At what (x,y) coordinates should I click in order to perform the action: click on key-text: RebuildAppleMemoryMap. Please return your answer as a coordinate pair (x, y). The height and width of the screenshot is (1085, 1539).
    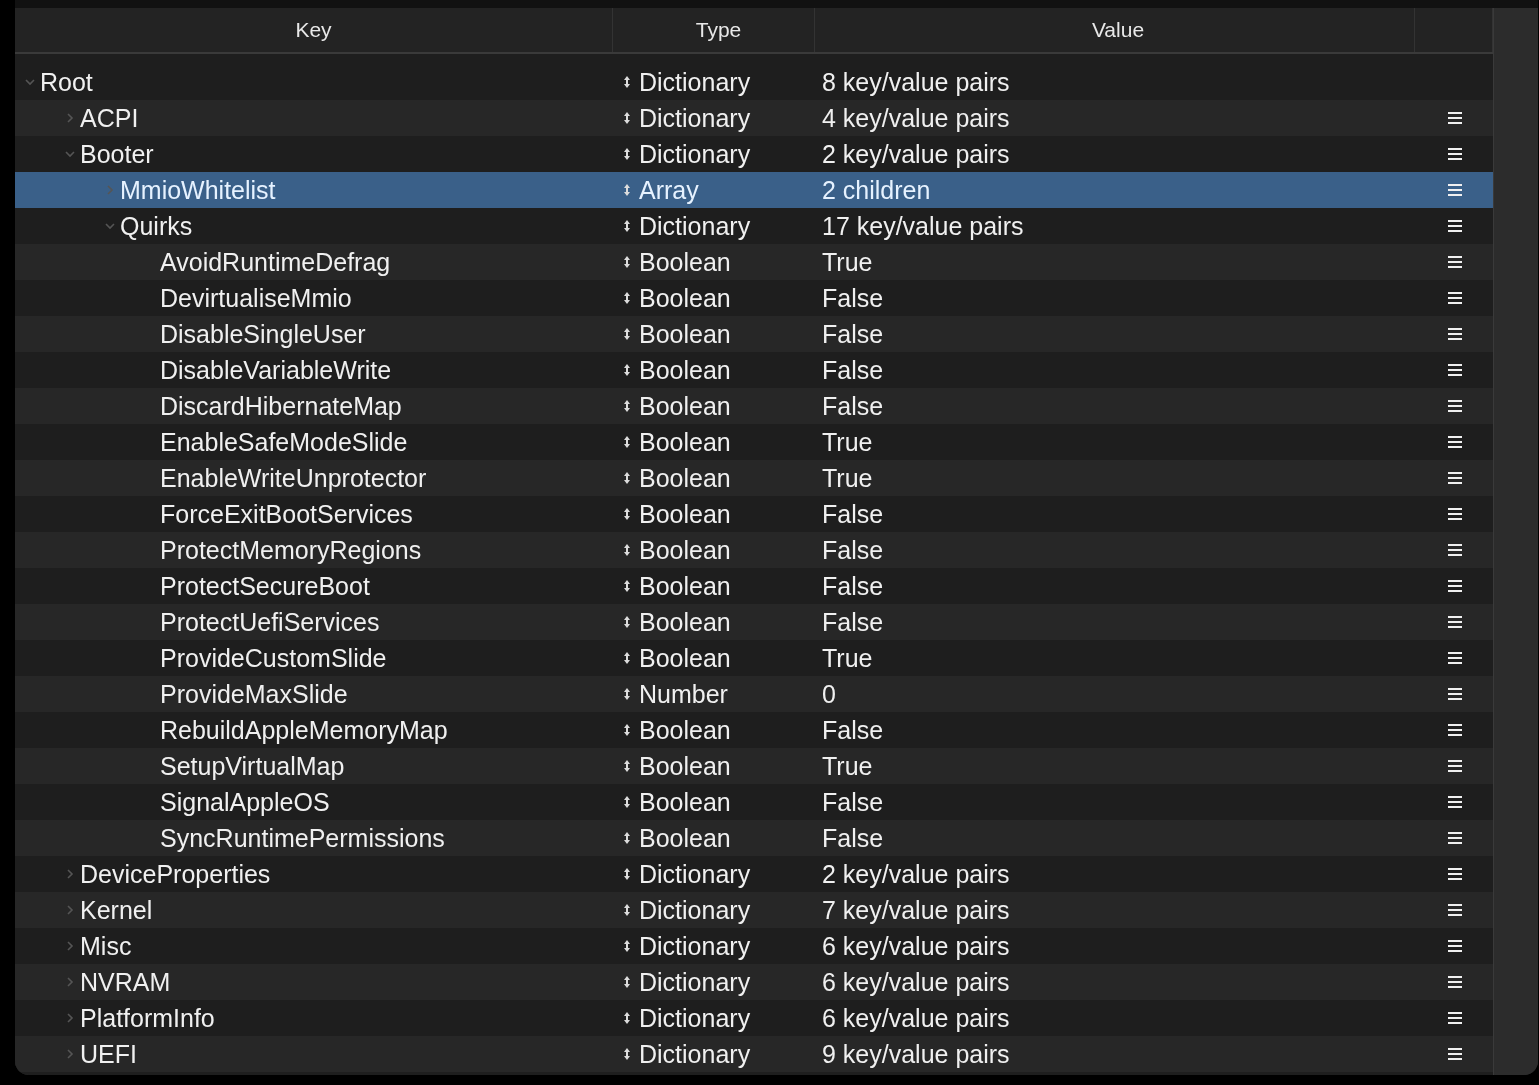
    Looking at the image, I should click on (304, 730).